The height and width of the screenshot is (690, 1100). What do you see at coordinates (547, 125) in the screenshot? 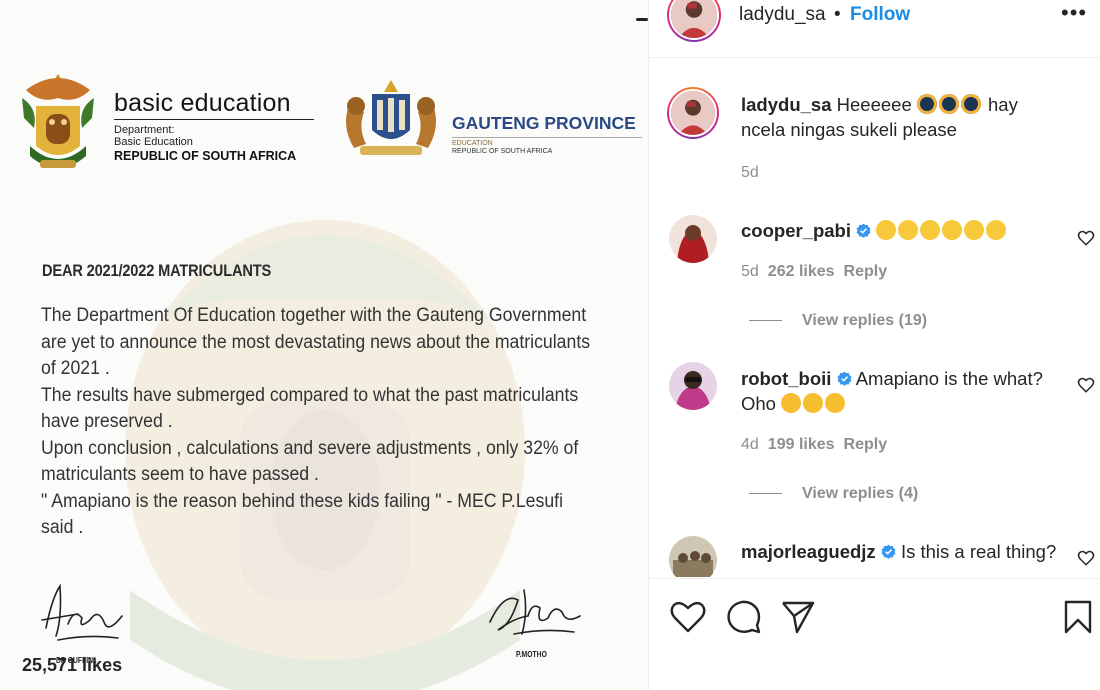
I see `gauteng-title: GAUTENG PROVINCE` at bounding box center [547, 125].